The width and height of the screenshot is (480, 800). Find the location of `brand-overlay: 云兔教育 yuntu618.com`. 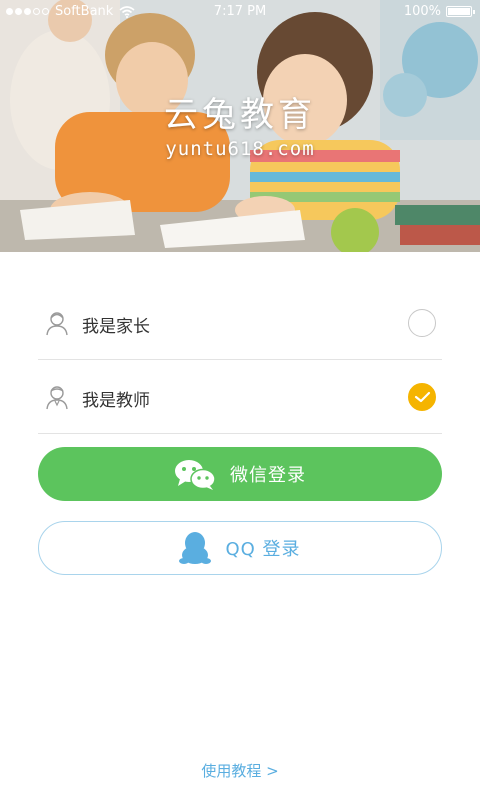

brand-overlay: 云兔教育 yuntu618.com is located at coordinates (240, 128).